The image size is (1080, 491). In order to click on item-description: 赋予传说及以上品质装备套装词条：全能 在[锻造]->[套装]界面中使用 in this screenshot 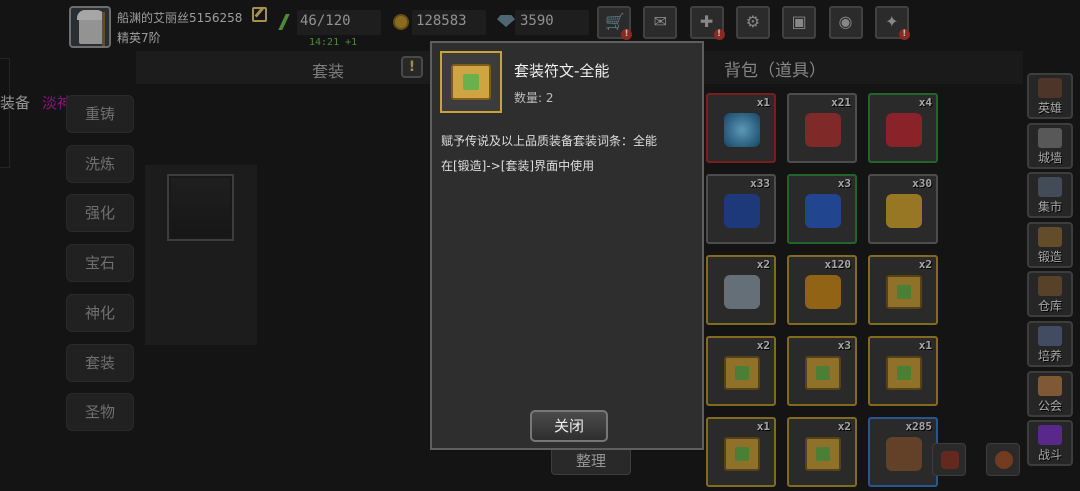, I will do `click(571, 154)`.